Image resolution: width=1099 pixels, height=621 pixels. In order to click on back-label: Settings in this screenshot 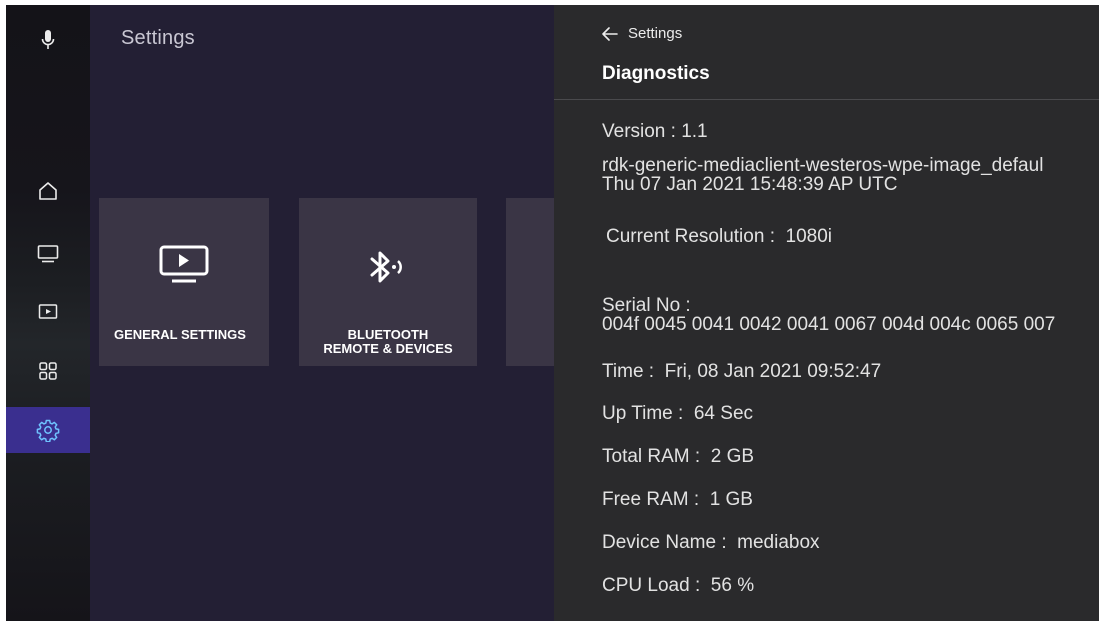, I will do `click(655, 33)`.